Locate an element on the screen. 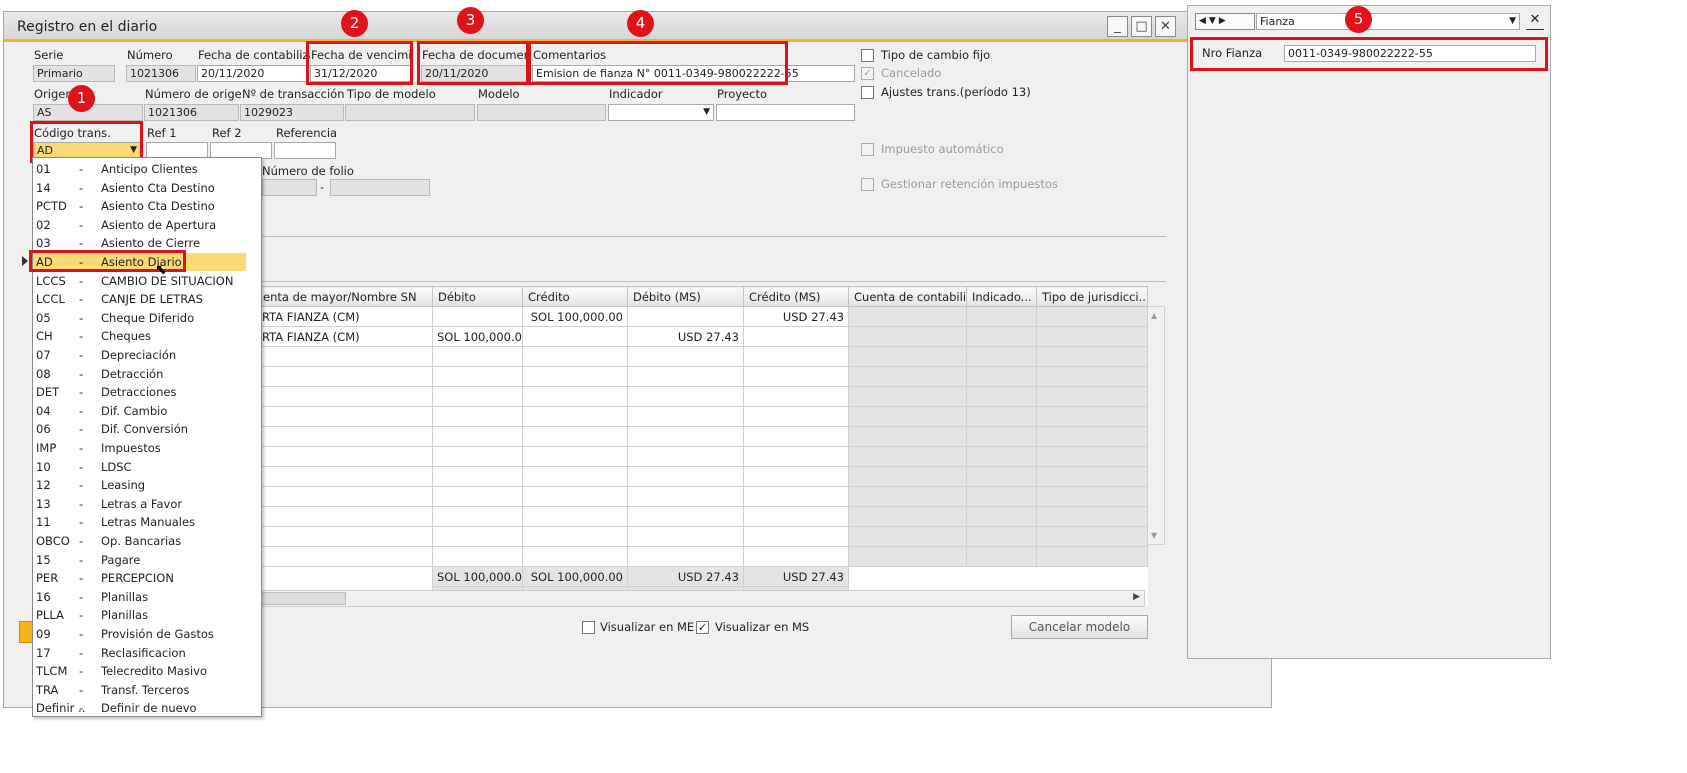 The width and height of the screenshot is (1687, 773). panel-nav-buttons: ◀▼▶ is located at coordinates (1225, 21).